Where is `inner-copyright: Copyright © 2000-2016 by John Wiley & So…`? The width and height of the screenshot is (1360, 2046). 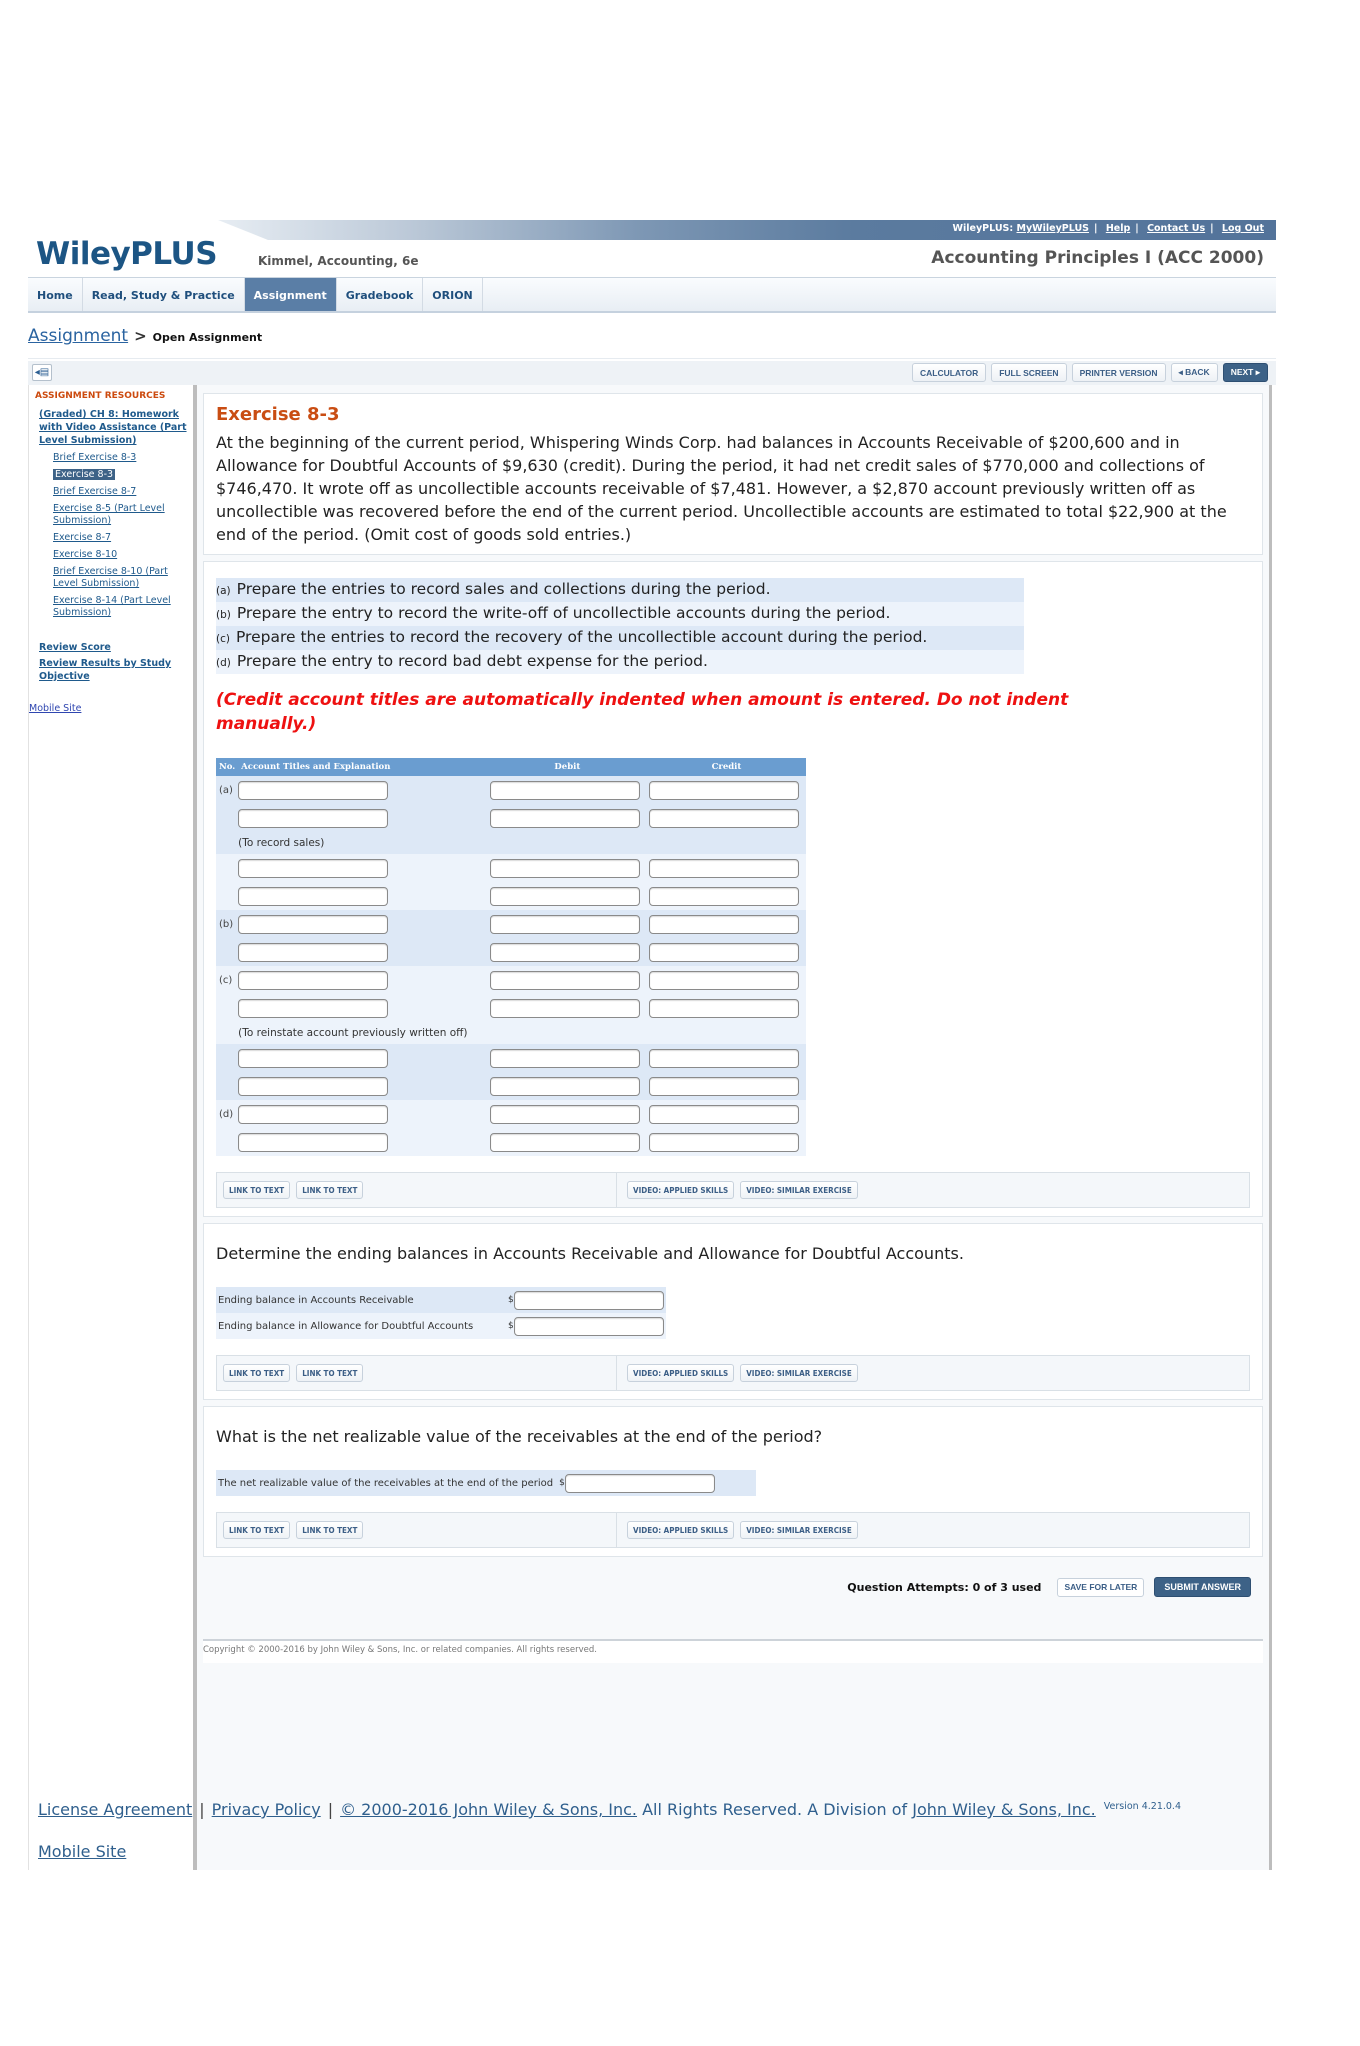
inner-copyright: Copyright © 2000-2016 by John Wiley & So… is located at coordinates (733, 1651).